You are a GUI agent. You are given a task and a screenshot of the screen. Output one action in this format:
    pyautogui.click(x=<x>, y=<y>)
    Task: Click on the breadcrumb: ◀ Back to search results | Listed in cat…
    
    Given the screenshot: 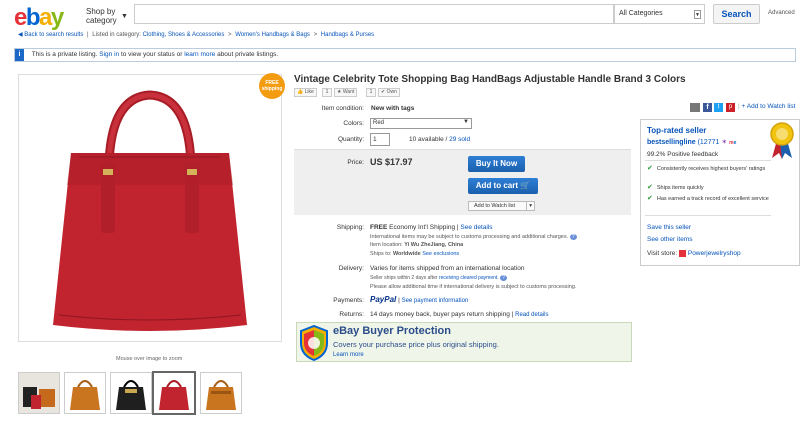 What is the action you would take?
    pyautogui.click(x=196, y=35)
    